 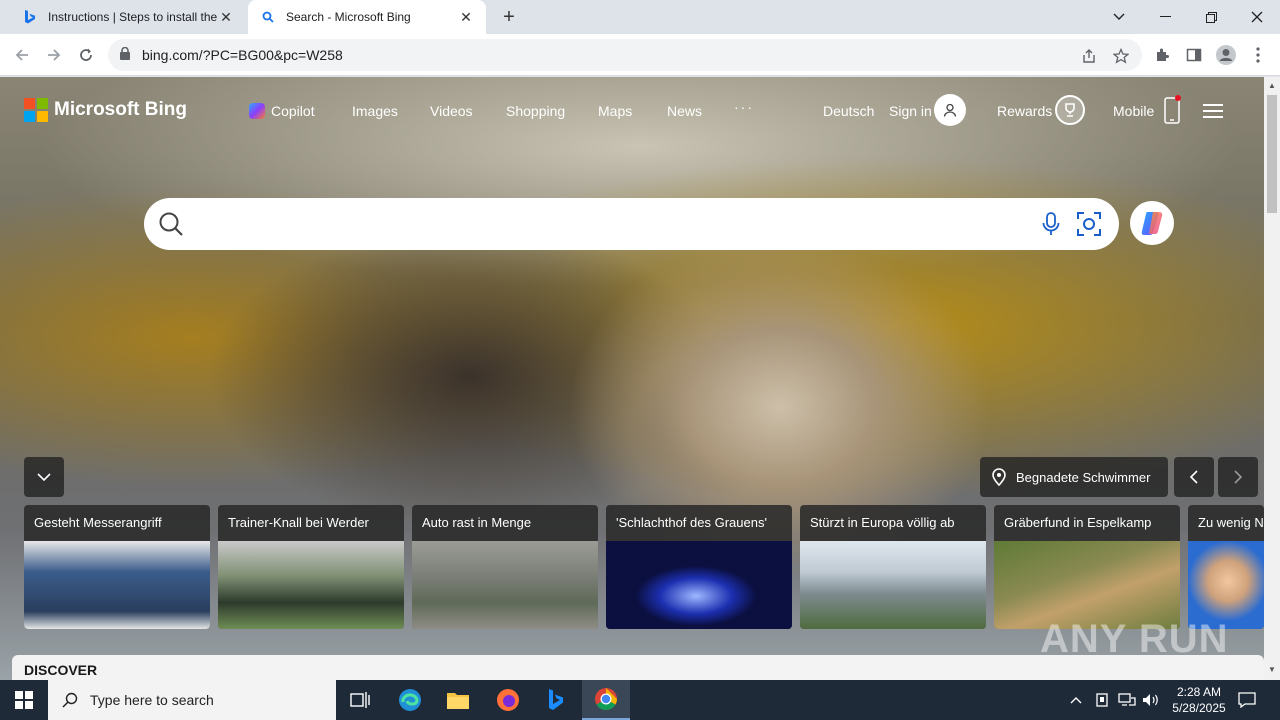 I want to click on edge-icon, so click(x=410, y=700).